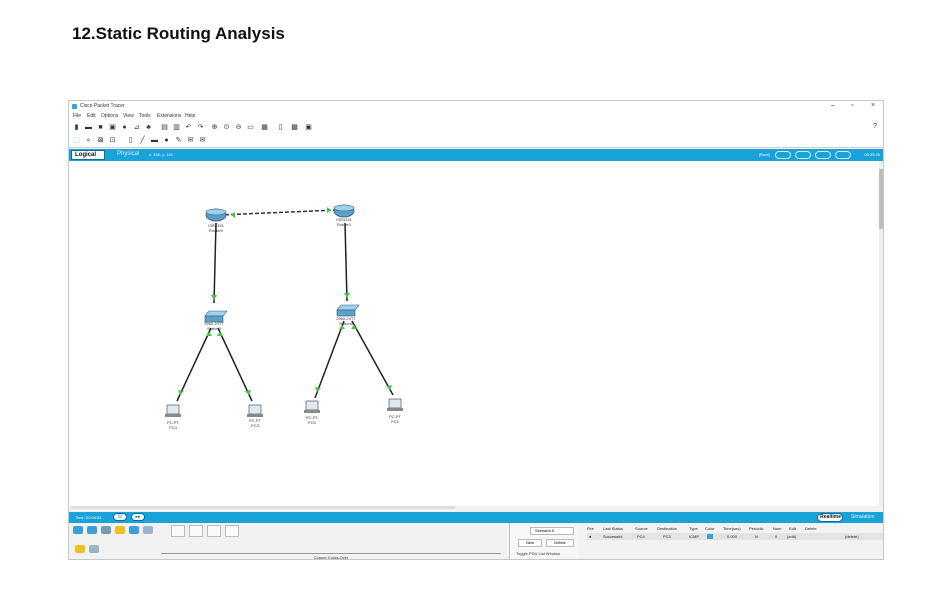  What do you see at coordinates (312, 422) in the screenshot?
I see `pc0-name: PC0` at bounding box center [312, 422].